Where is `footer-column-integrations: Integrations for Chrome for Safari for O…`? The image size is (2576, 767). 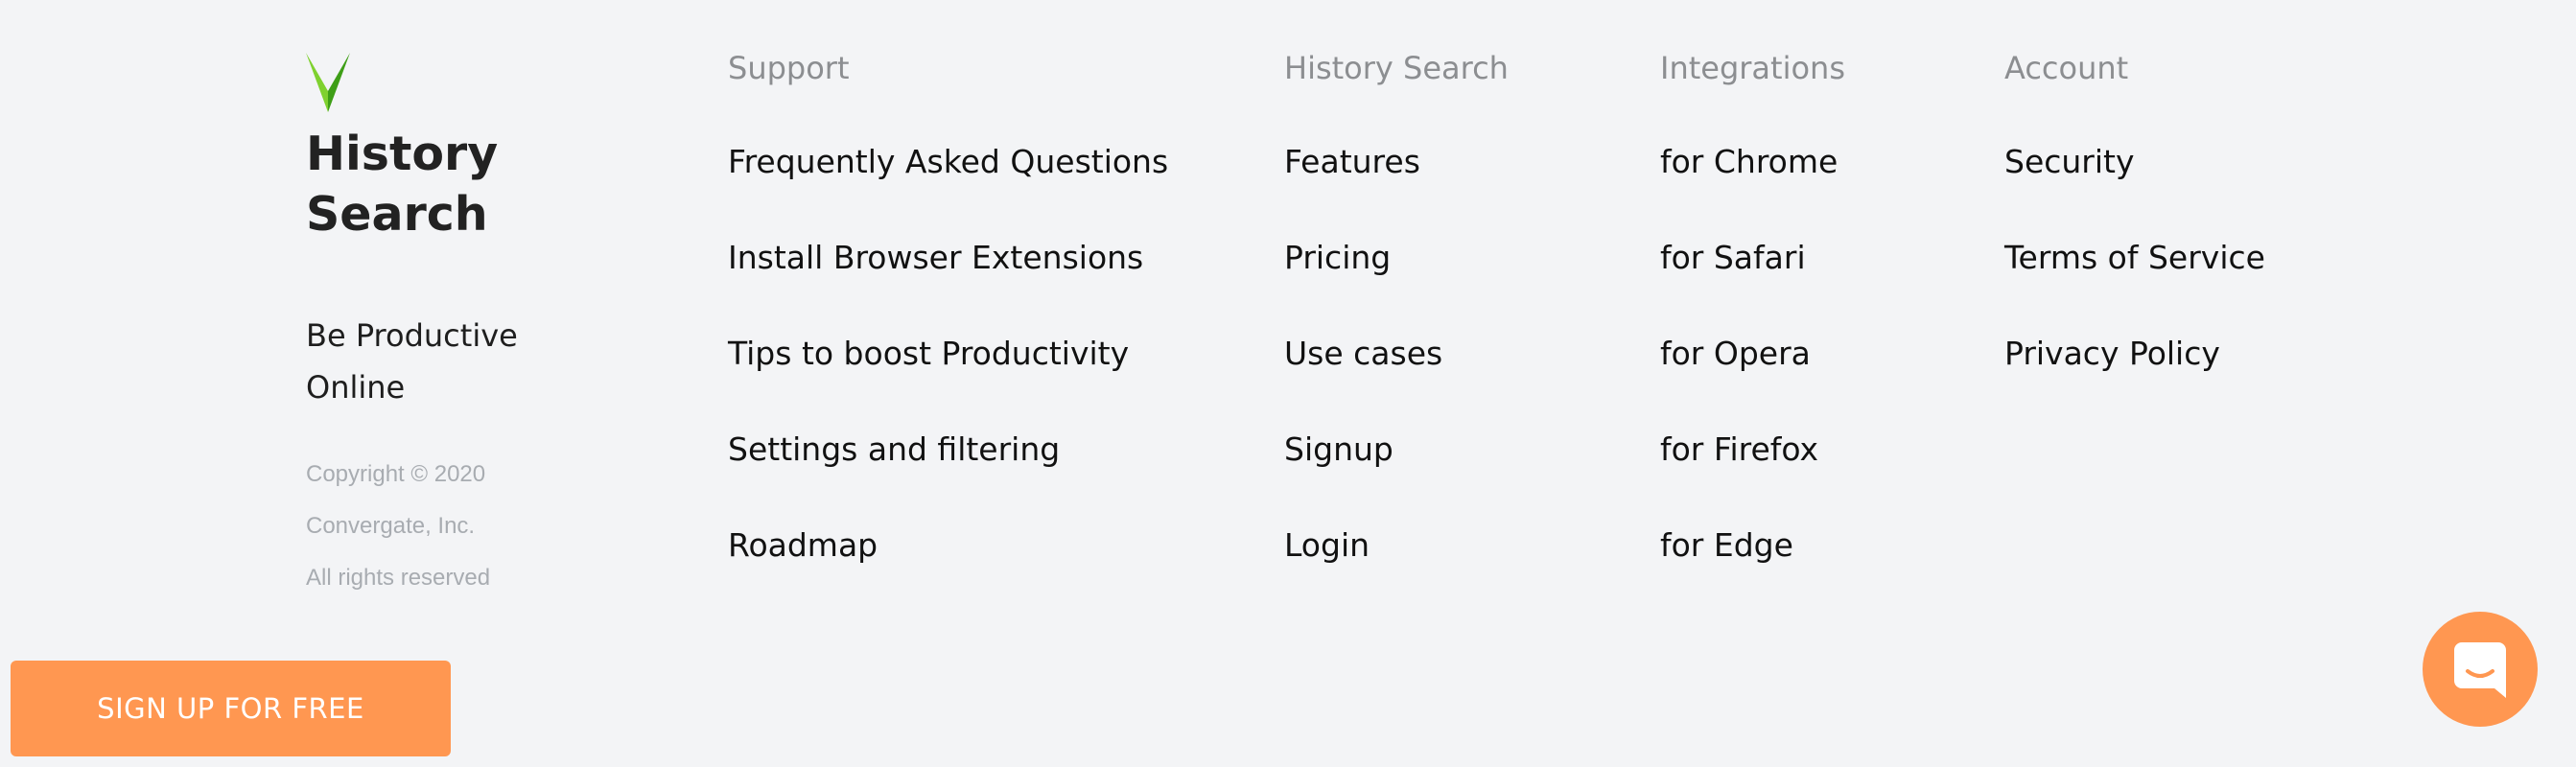
footer-column-integrations: Integrations for Chrome for Safari for O… is located at coordinates (1752, 329).